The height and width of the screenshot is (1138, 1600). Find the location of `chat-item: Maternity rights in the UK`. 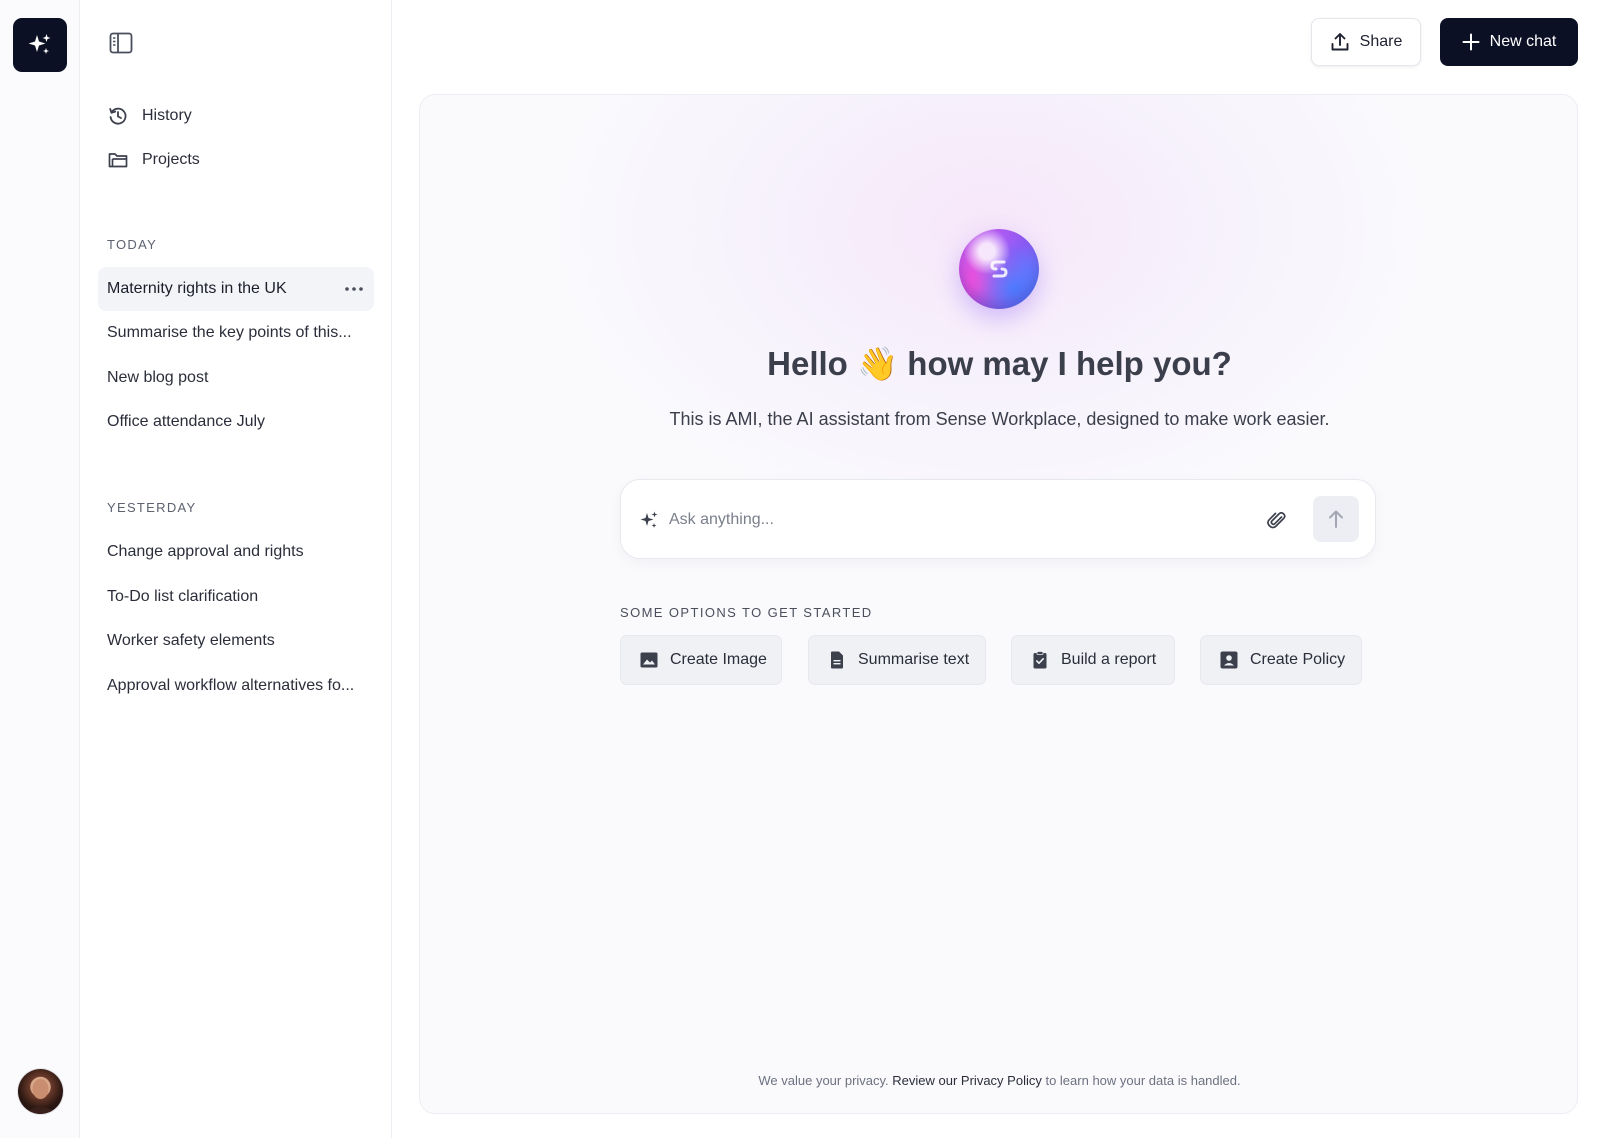

chat-item: Maternity rights in the UK is located at coordinates (236, 289).